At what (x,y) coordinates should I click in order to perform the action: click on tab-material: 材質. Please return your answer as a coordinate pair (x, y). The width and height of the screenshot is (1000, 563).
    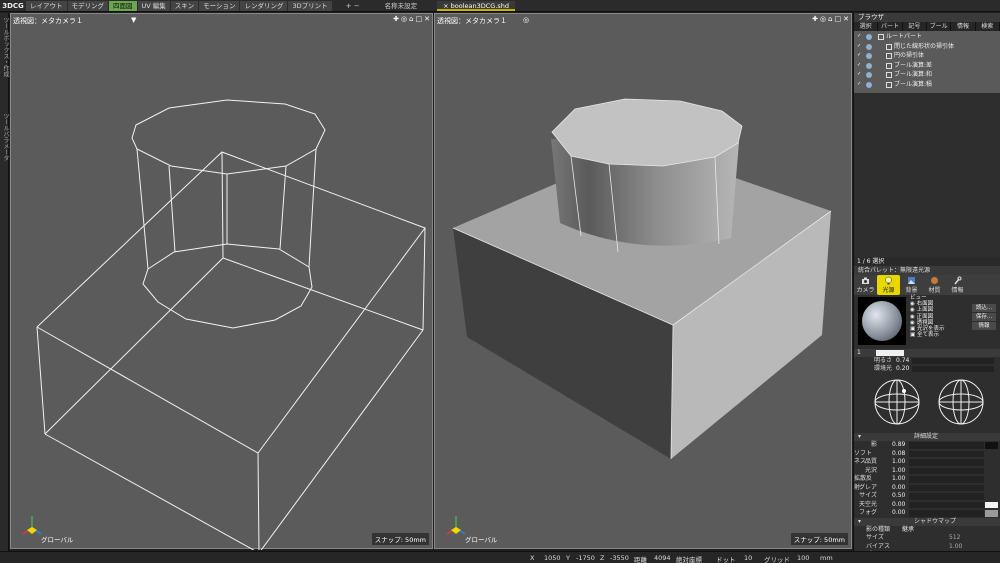
    Looking at the image, I should click on (934, 285).